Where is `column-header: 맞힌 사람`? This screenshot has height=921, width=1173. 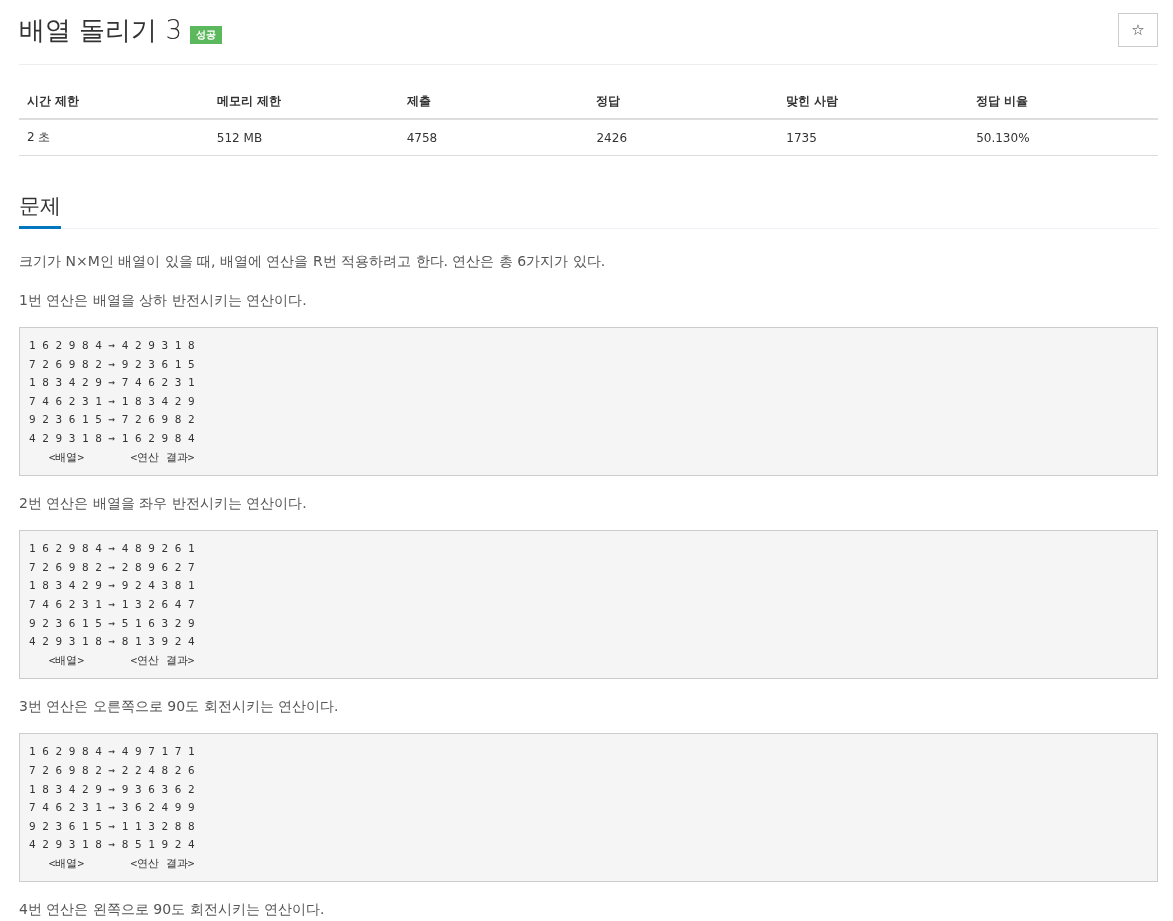
column-header: 맞힌 사람 is located at coordinates (873, 102).